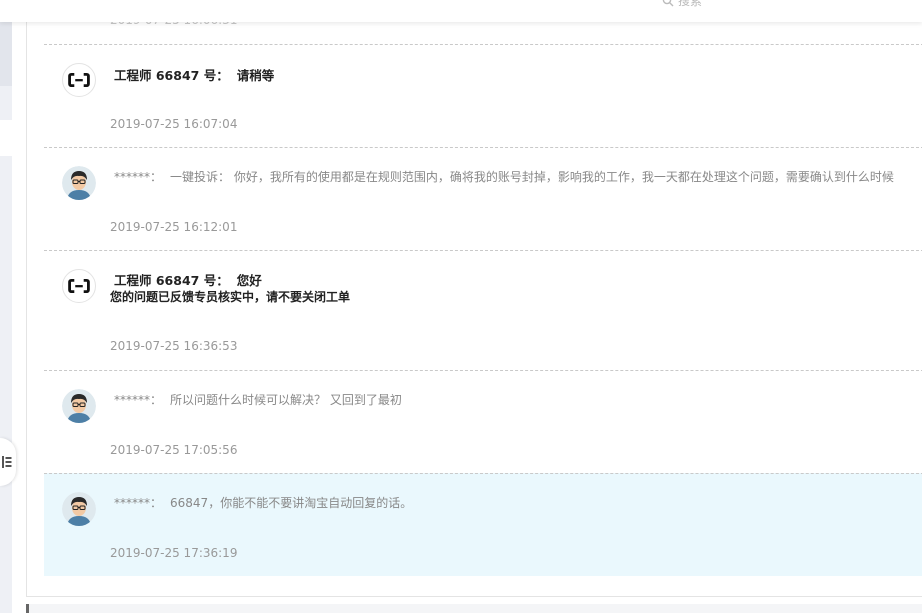 The width and height of the screenshot is (922, 613). Describe the element at coordinates (6, 138) in the screenshot. I see `left-rail-gap` at that location.